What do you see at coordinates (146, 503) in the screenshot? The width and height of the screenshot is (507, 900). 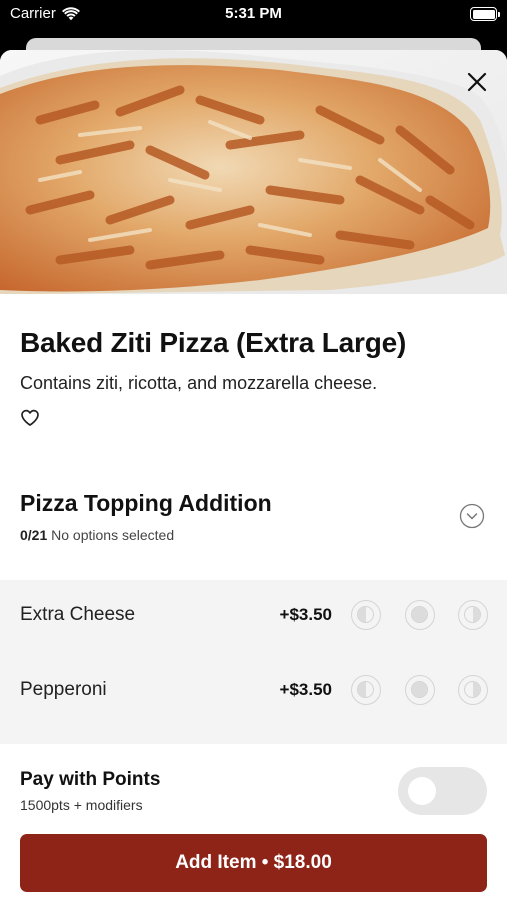 I see `modifier-group-title: Pizza Topping Addition` at bounding box center [146, 503].